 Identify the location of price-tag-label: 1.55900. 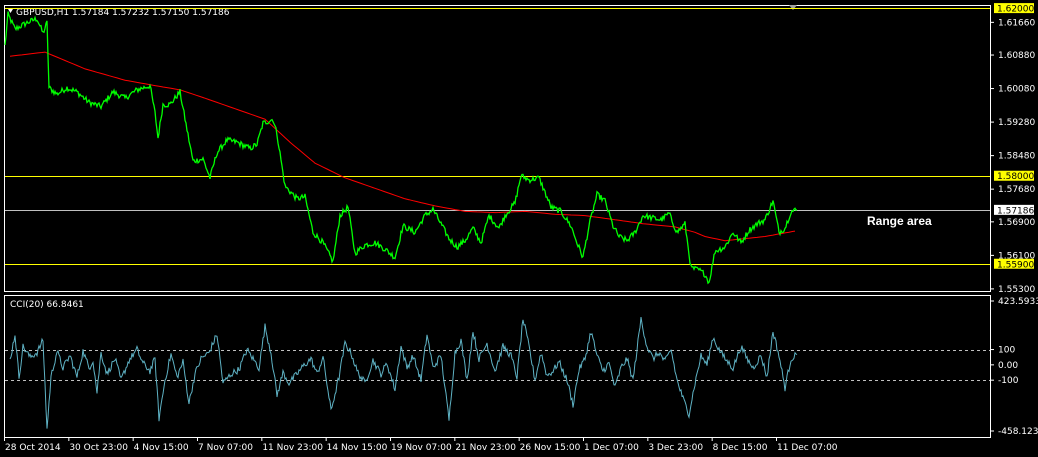
(1015, 265).